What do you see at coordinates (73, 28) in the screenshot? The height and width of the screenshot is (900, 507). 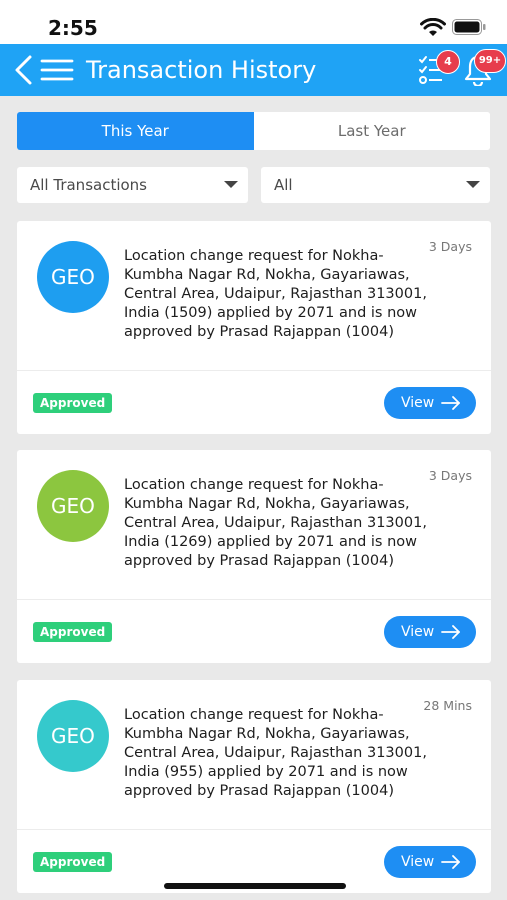 I see `status-time: 2:55` at bounding box center [73, 28].